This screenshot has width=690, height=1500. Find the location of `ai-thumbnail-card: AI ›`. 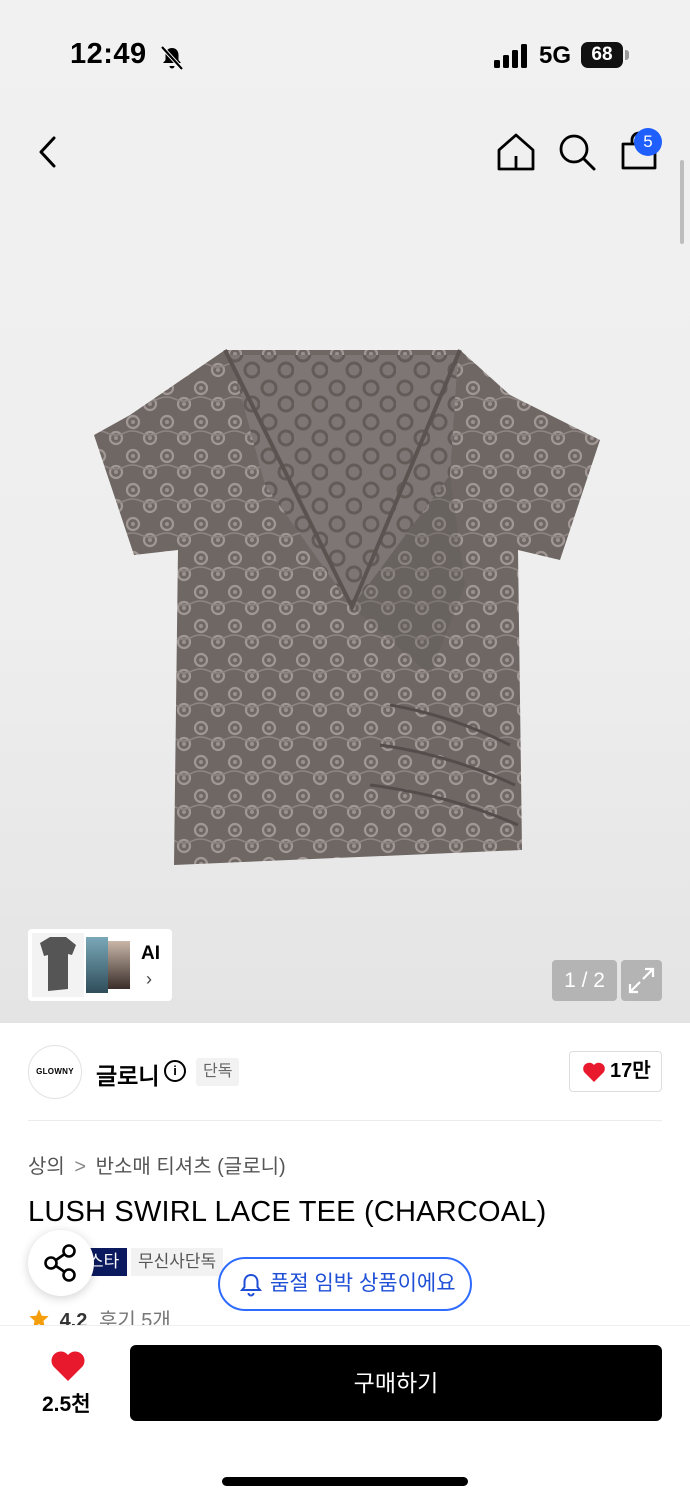

ai-thumbnail-card: AI › is located at coordinates (100, 965).